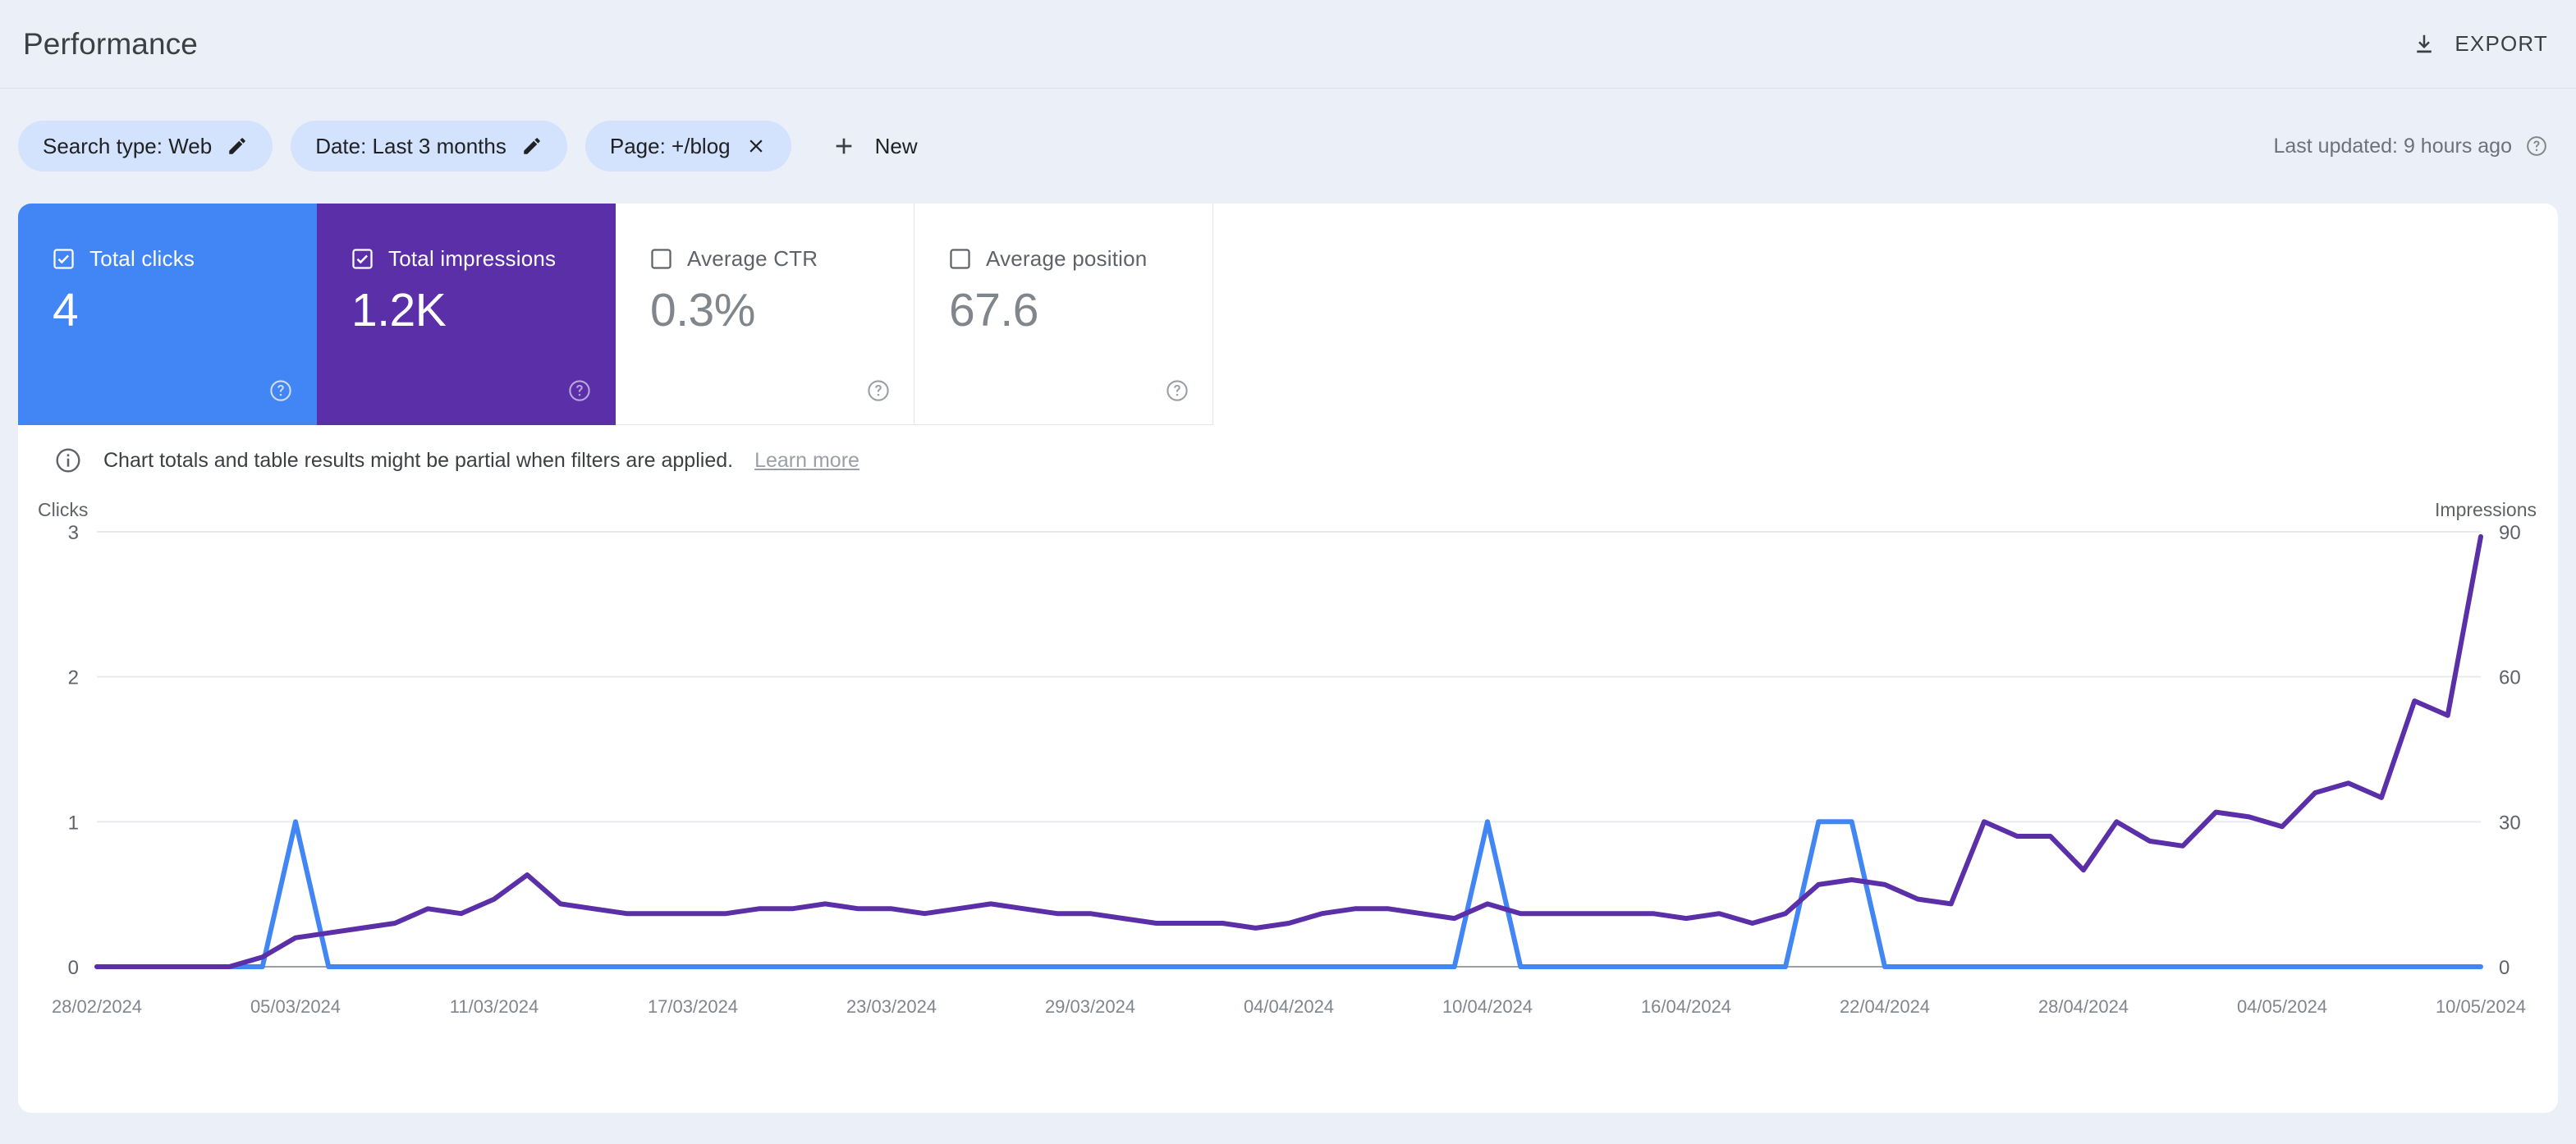  What do you see at coordinates (896, 145) in the screenshot?
I see `add-filter-label: New` at bounding box center [896, 145].